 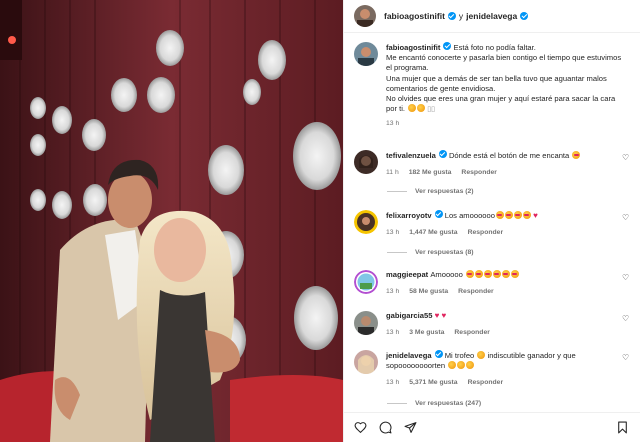 I want to click on box-glyph-icon: ▯▯, so click(x=431, y=110).